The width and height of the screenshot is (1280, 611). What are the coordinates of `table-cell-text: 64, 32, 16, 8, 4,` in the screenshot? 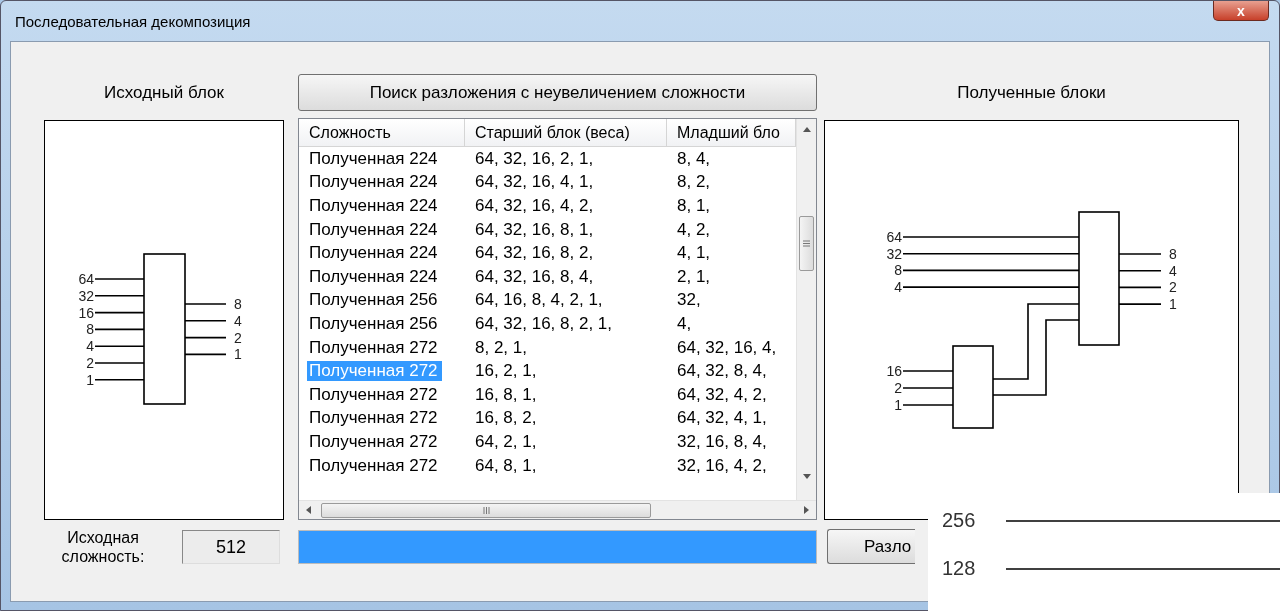 It's located at (534, 276).